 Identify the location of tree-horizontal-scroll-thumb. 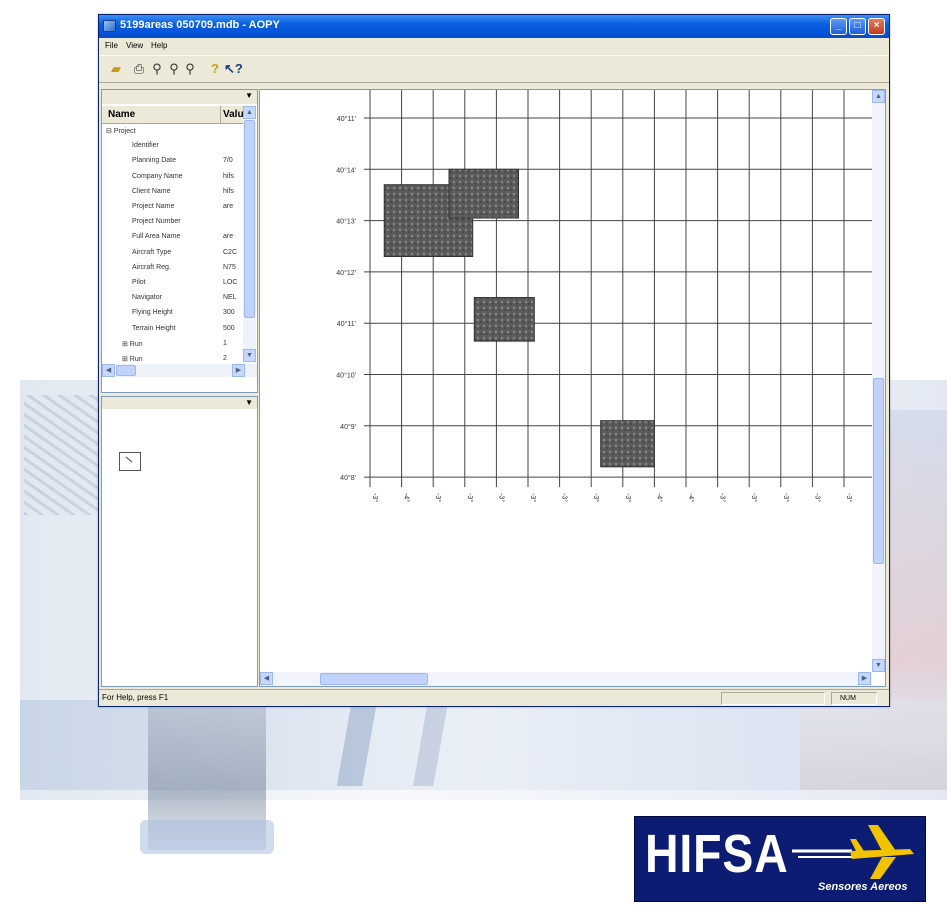
(126, 370).